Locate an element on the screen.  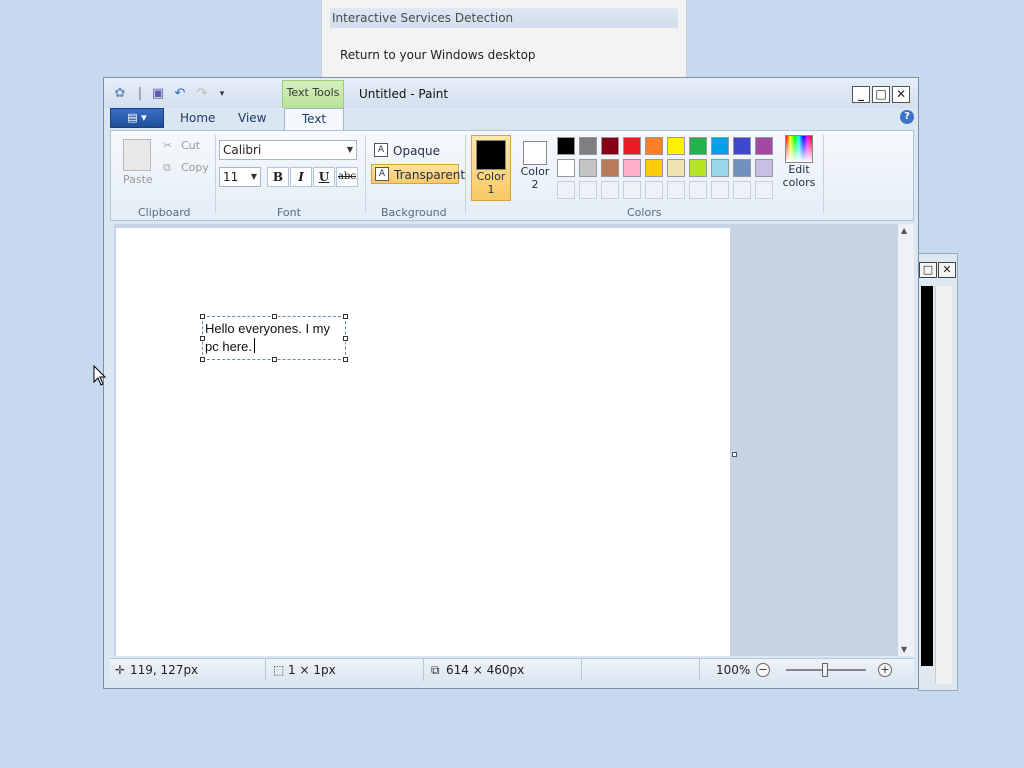
color1-swatch is located at coordinates (491, 155).